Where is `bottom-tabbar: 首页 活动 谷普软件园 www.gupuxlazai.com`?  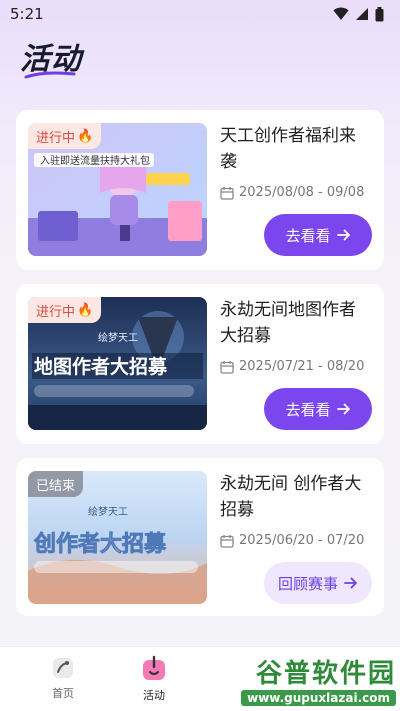
bottom-tabbar: 首页 活动 谷普软件园 www.gupuxlazai.com is located at coordinates (200, 678).